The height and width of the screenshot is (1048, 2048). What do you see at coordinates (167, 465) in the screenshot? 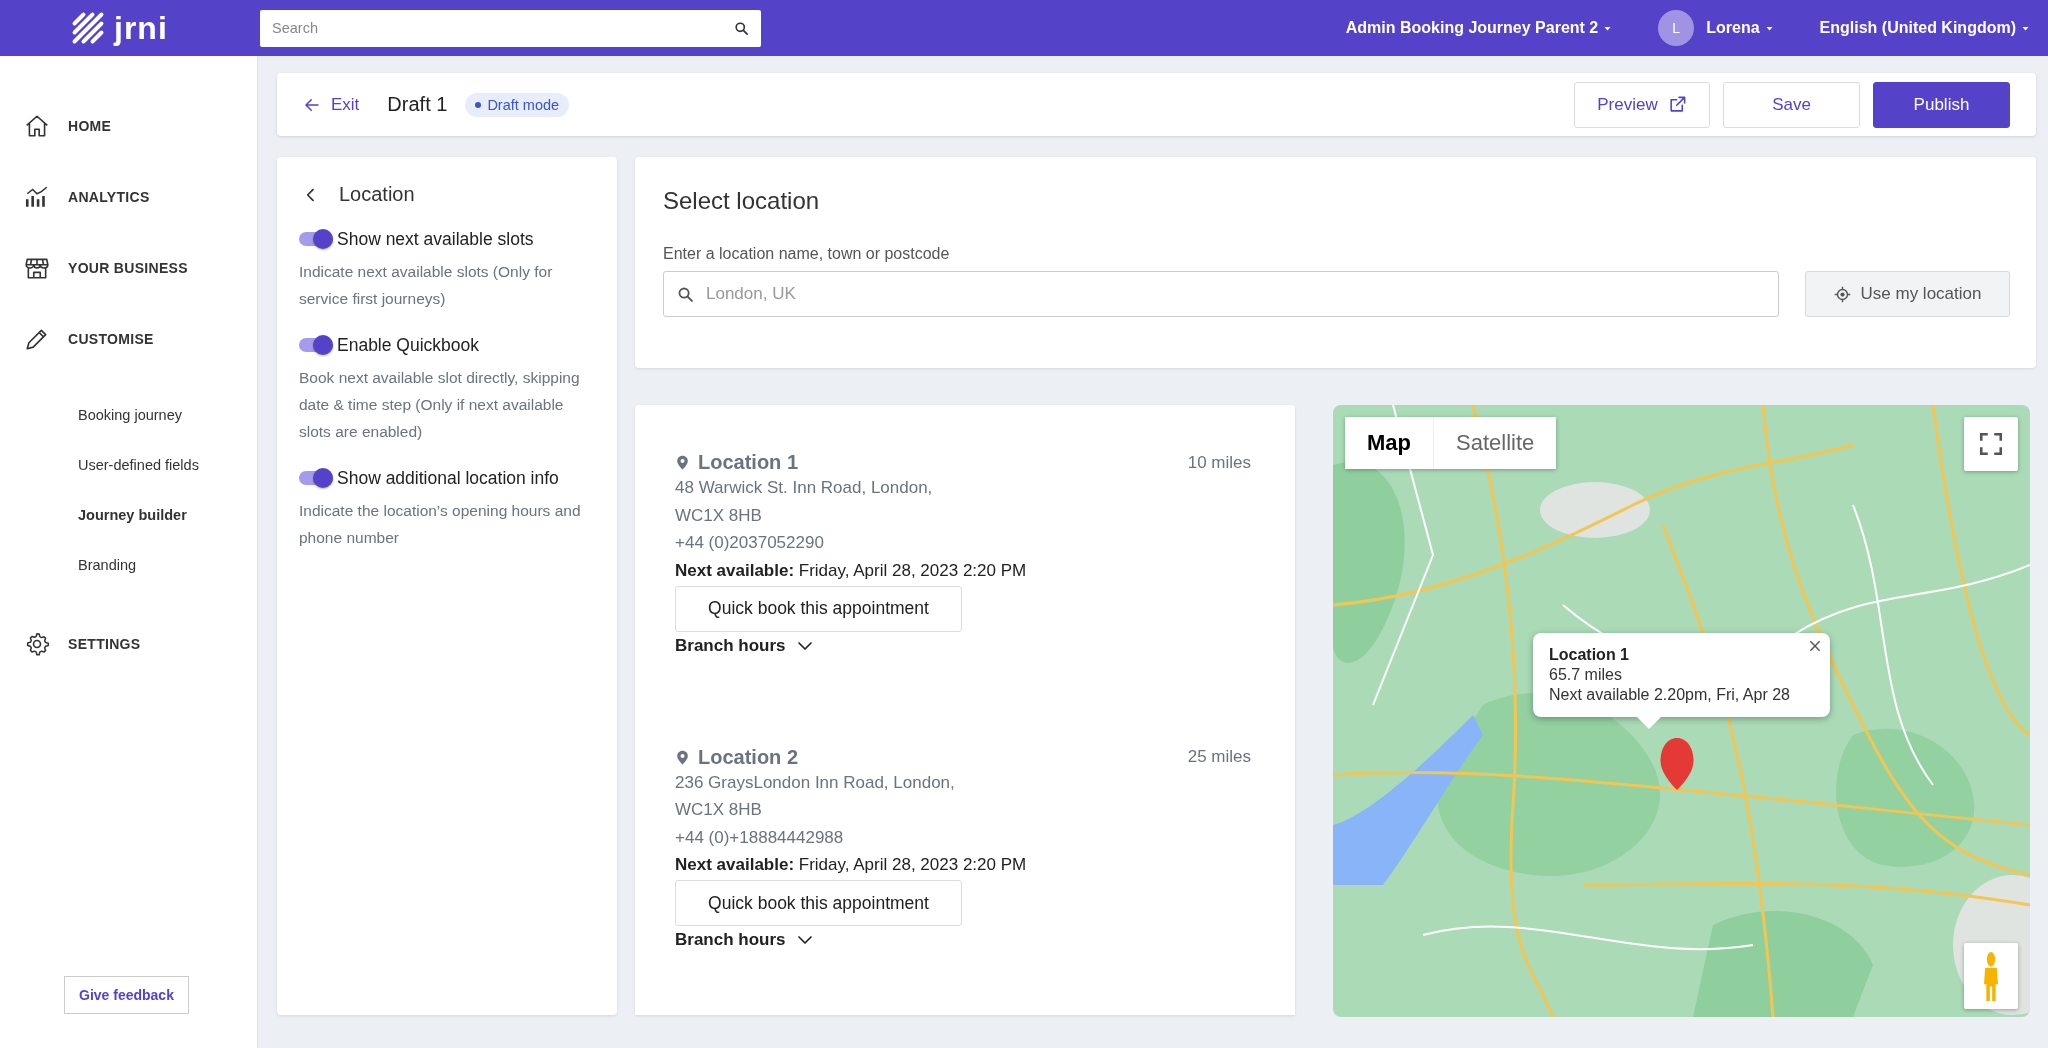
I see `nav-subitem: User-defined fields` at bounding box center [167, 465].